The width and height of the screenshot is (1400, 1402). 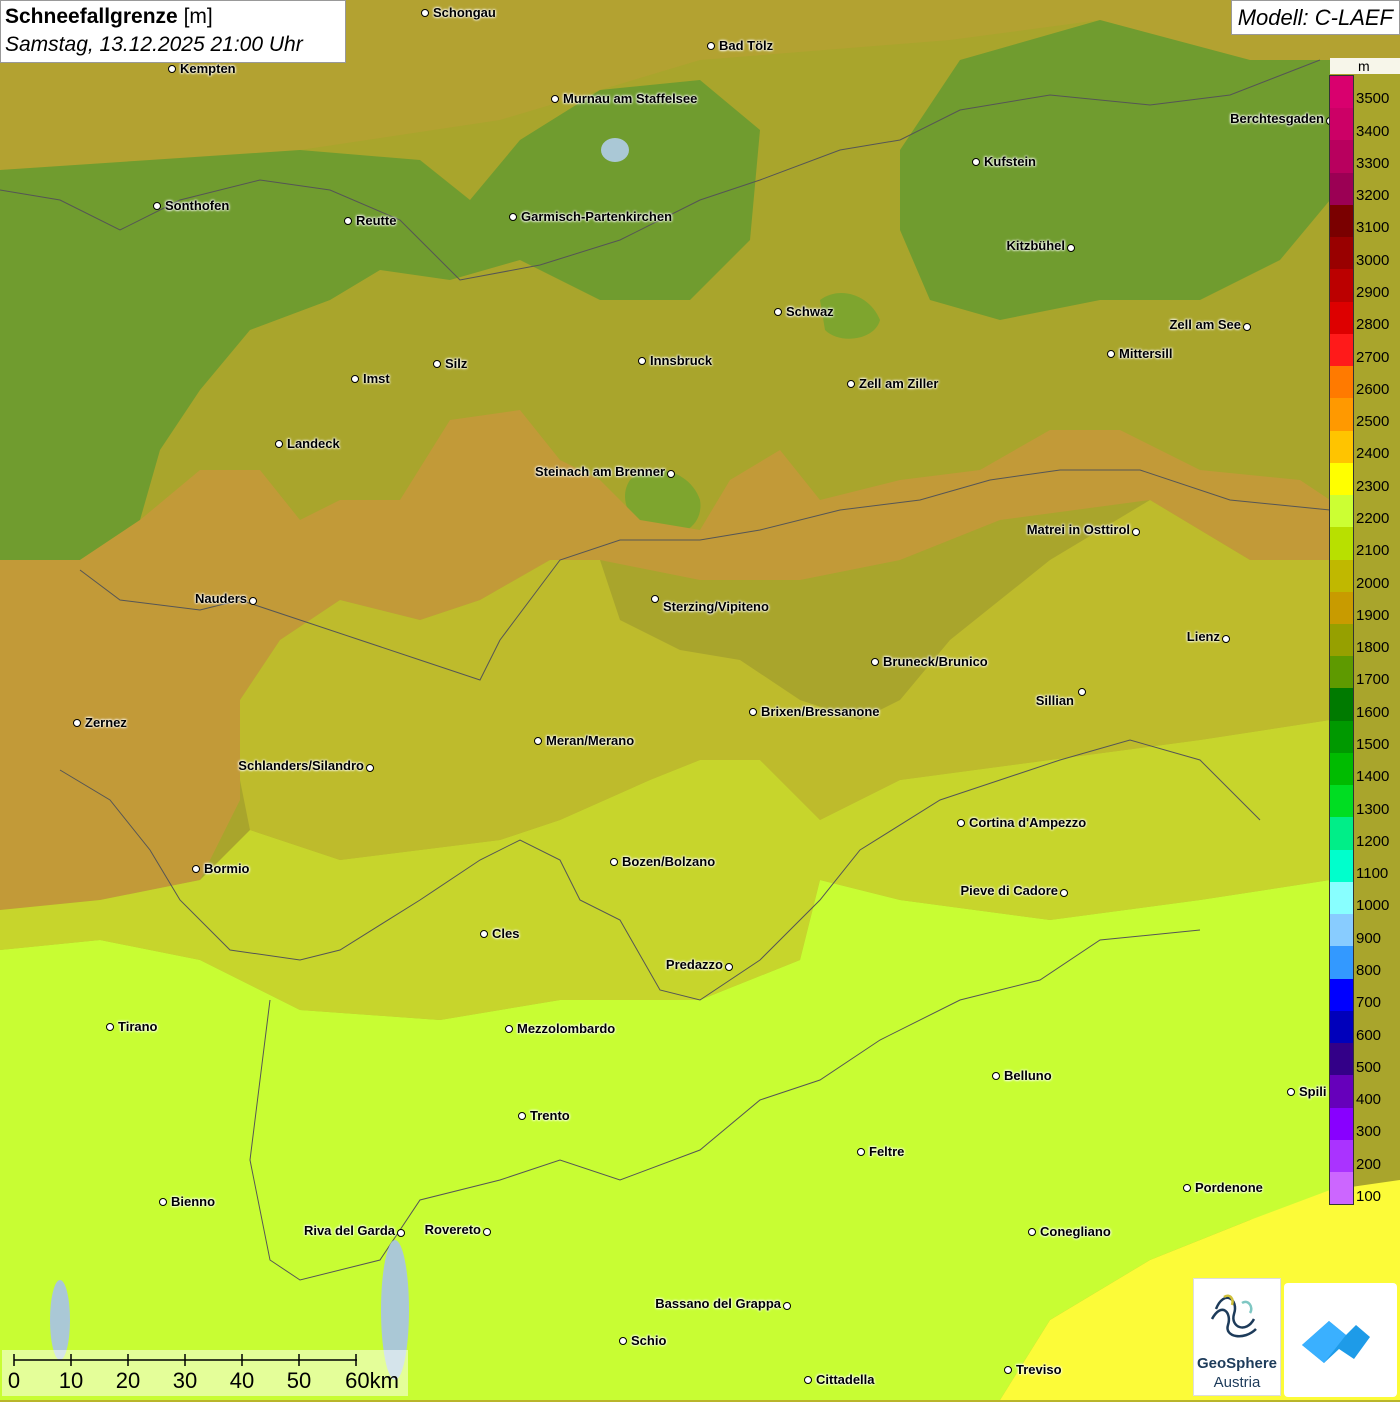 What do you see at coordinates (1373, 454) in the screenshot?
I see `legend-label: 2400` at bounding box center [1373, 454].